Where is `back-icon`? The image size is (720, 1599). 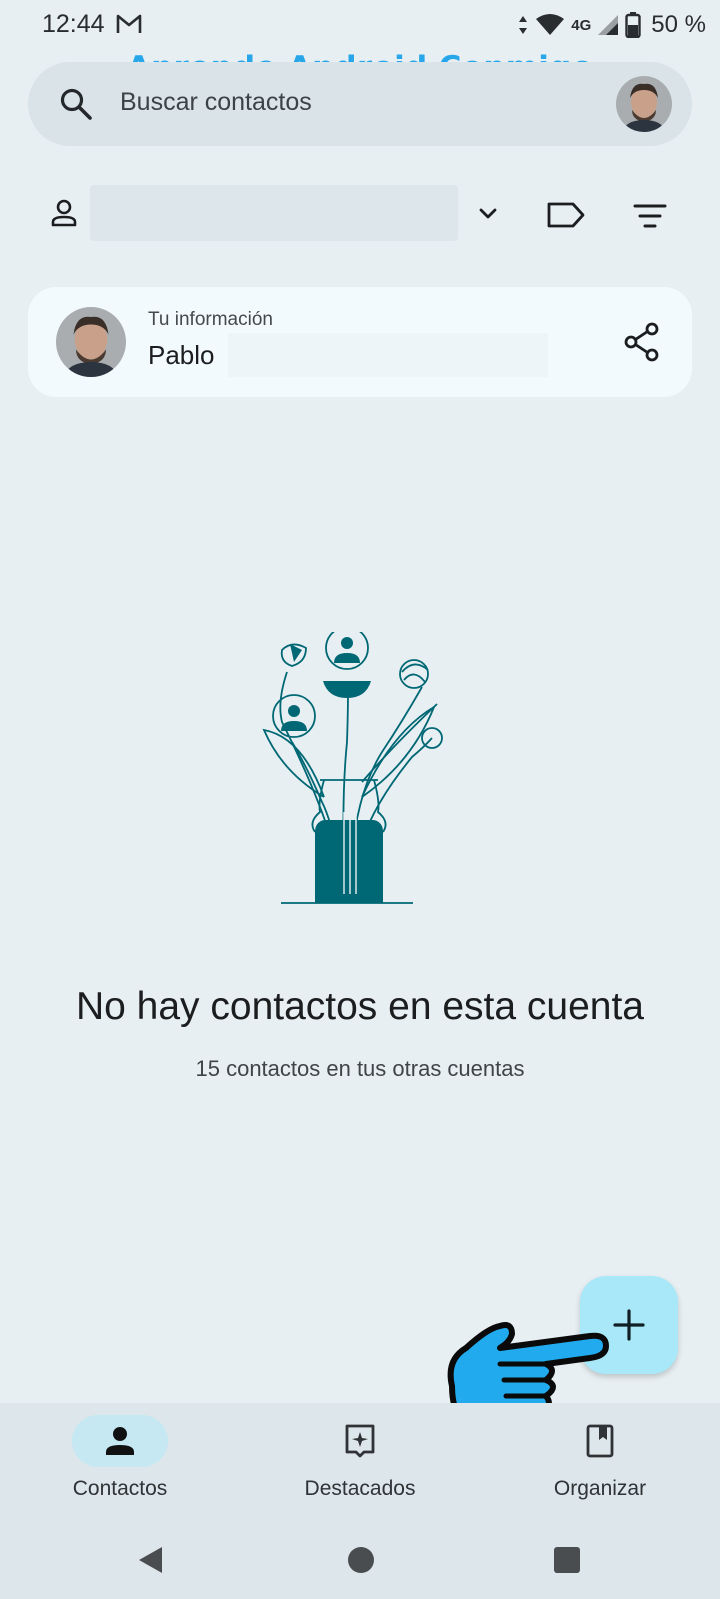
back-icon is located at coordinates (151, 1560).